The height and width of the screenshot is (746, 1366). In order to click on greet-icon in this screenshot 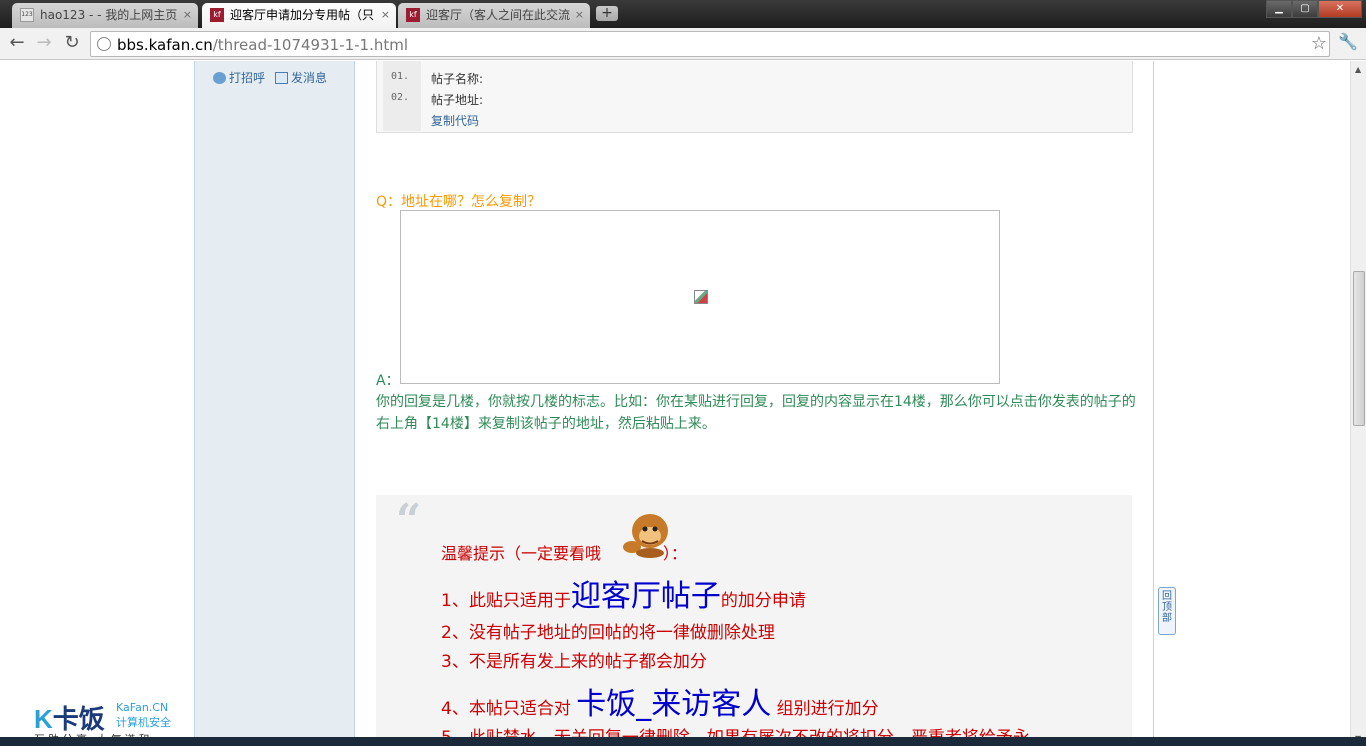, I will do `click(219, 78)`.